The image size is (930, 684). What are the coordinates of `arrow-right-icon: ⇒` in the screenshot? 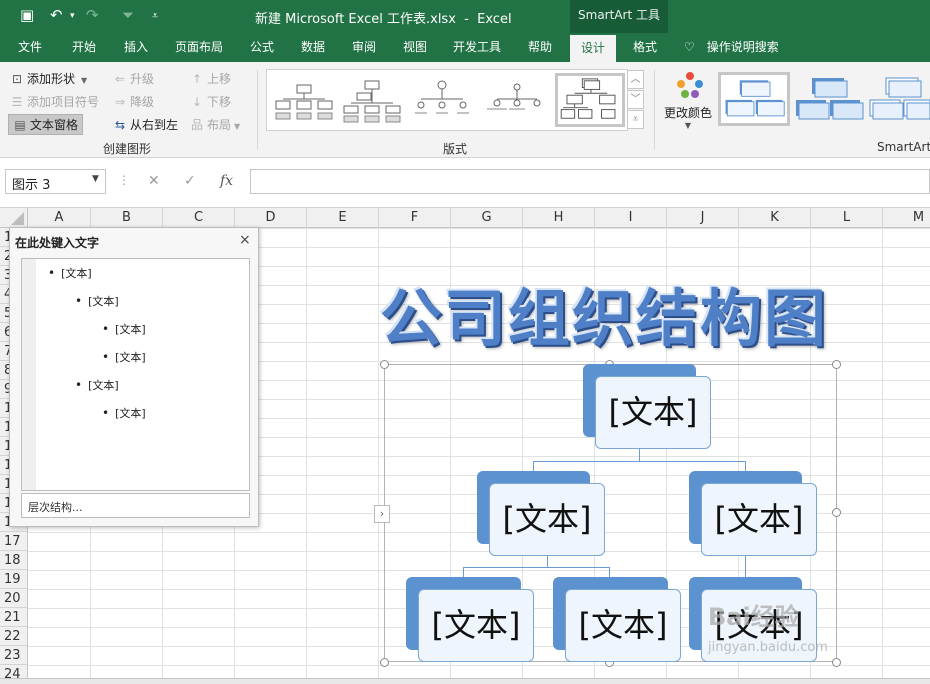 It's located at (120, 102).